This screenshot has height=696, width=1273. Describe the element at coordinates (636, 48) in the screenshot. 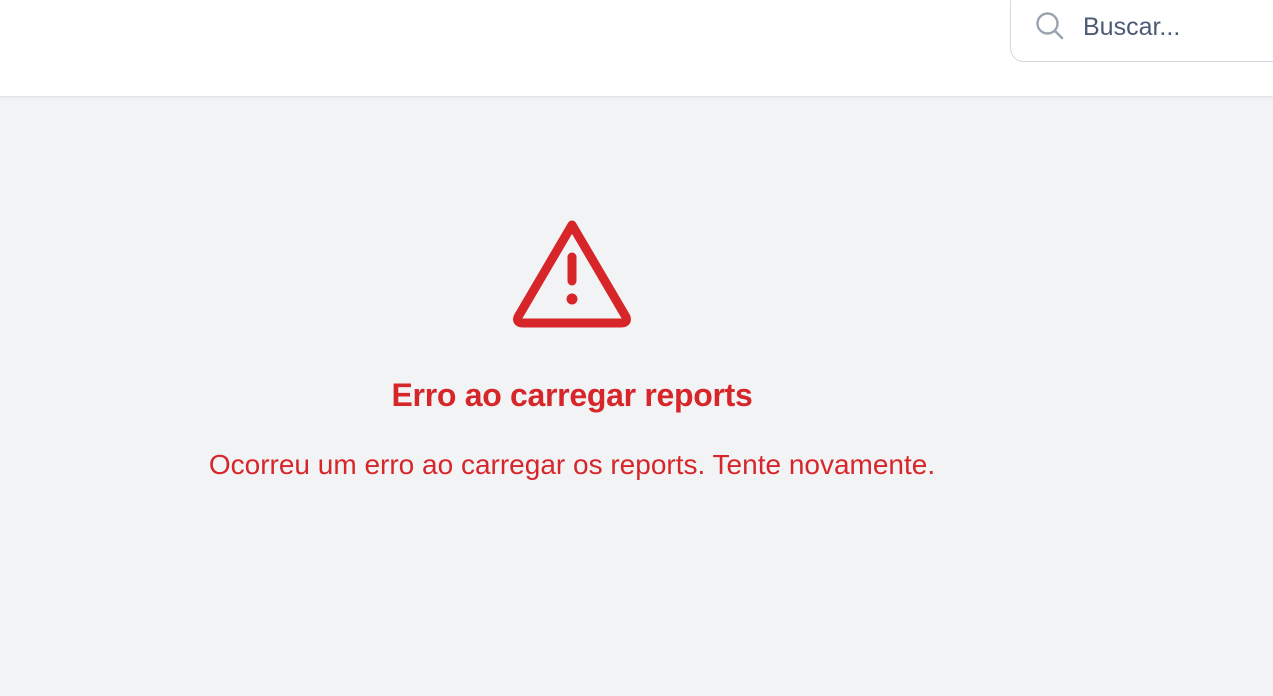

I see `top-bar` at that location.